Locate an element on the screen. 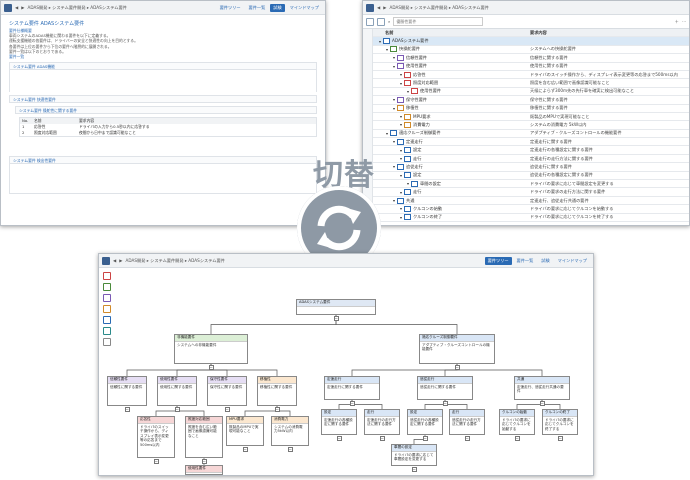 The width and height of the screenshot is (690, 480). mindmap-node: 設定 定速走行の各種設定に関する要件 is located at coordinates (339, 422).